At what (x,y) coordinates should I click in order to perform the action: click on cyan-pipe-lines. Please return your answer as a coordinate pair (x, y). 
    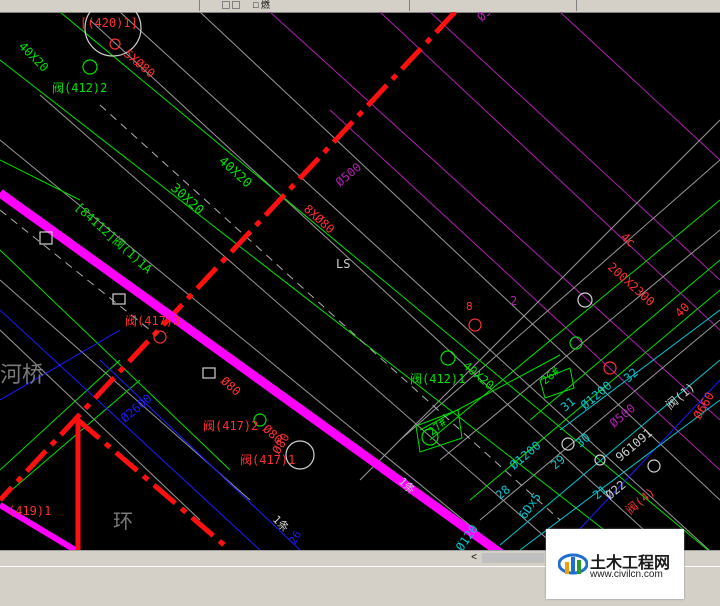
    Looking at the image, I should click on (609, 429).